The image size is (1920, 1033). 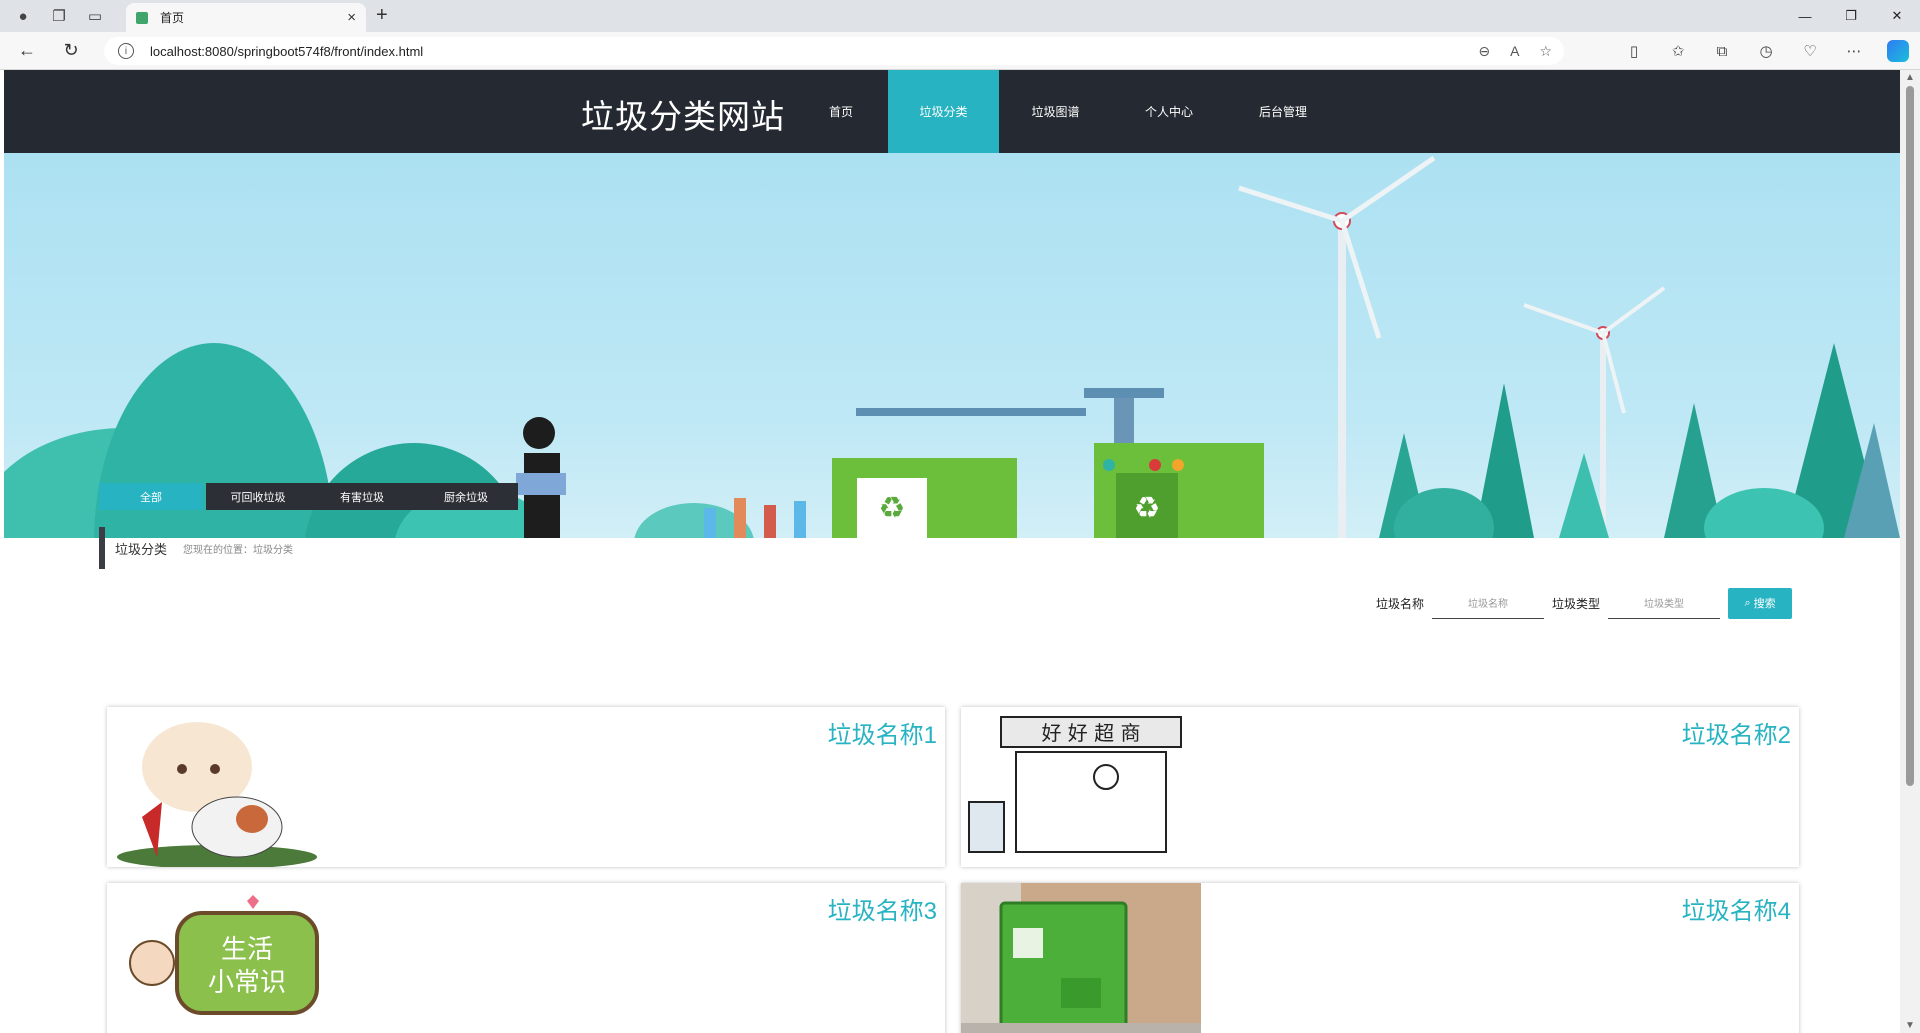 What do you see at coordinates (172, 18) in the screenshot?
I see `tab-title: 首页` at bounding box center [172, 18].